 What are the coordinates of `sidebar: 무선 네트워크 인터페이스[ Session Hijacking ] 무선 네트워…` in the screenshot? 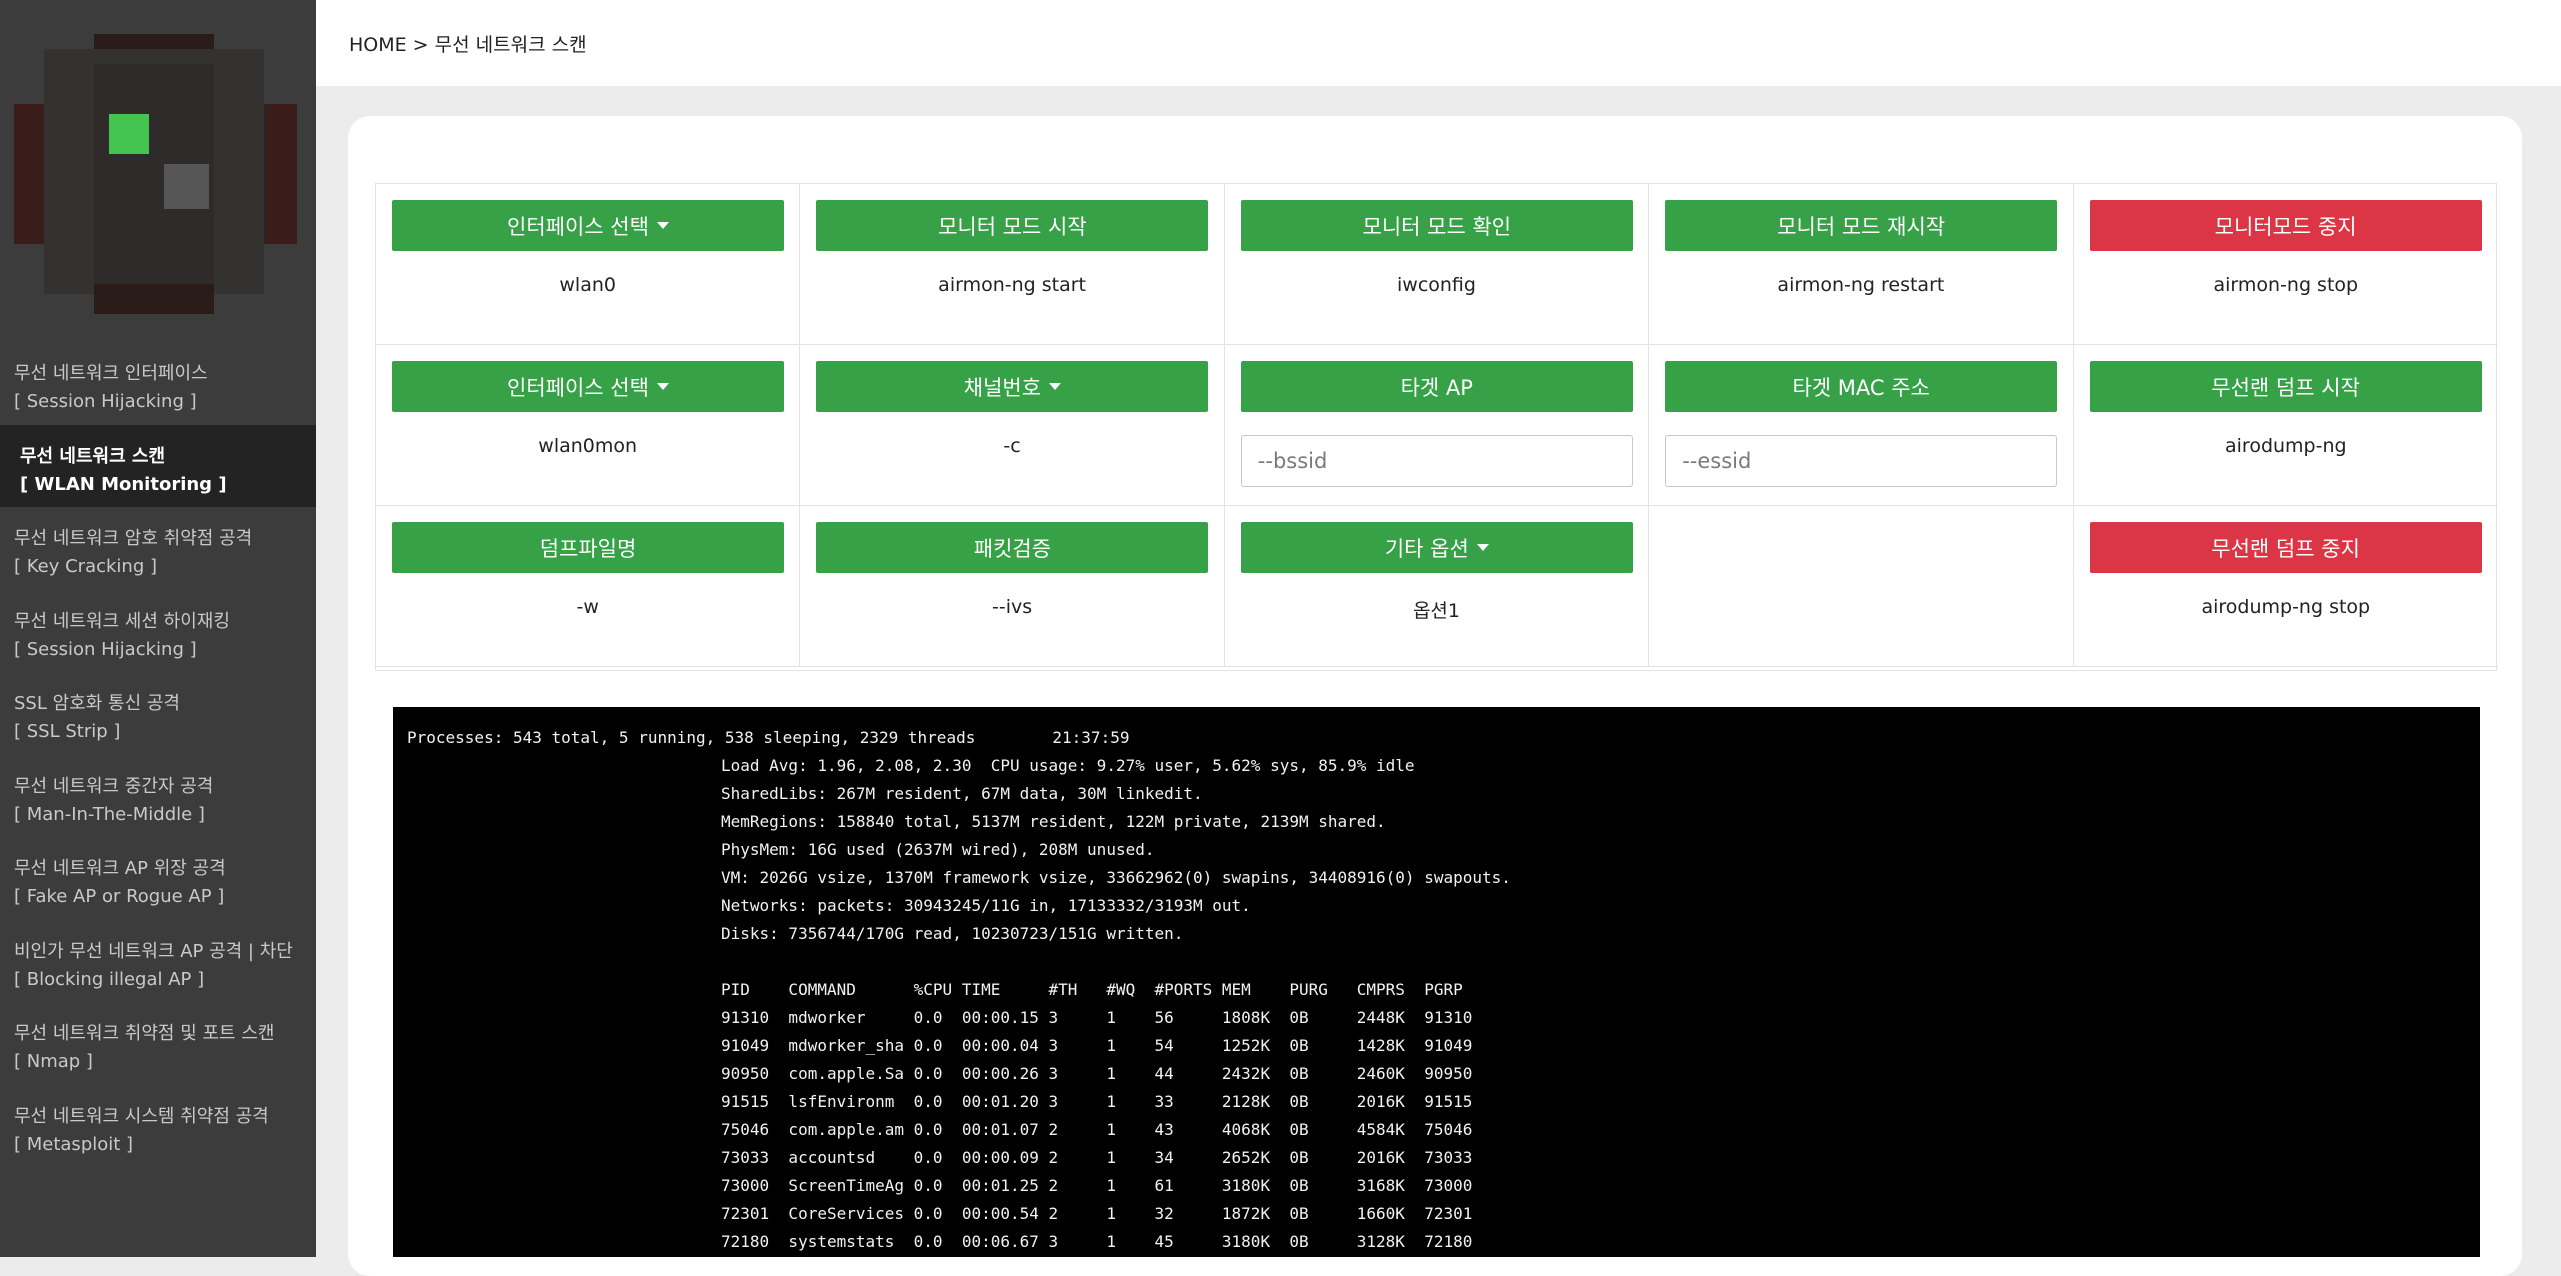 It's located at (158, 628).